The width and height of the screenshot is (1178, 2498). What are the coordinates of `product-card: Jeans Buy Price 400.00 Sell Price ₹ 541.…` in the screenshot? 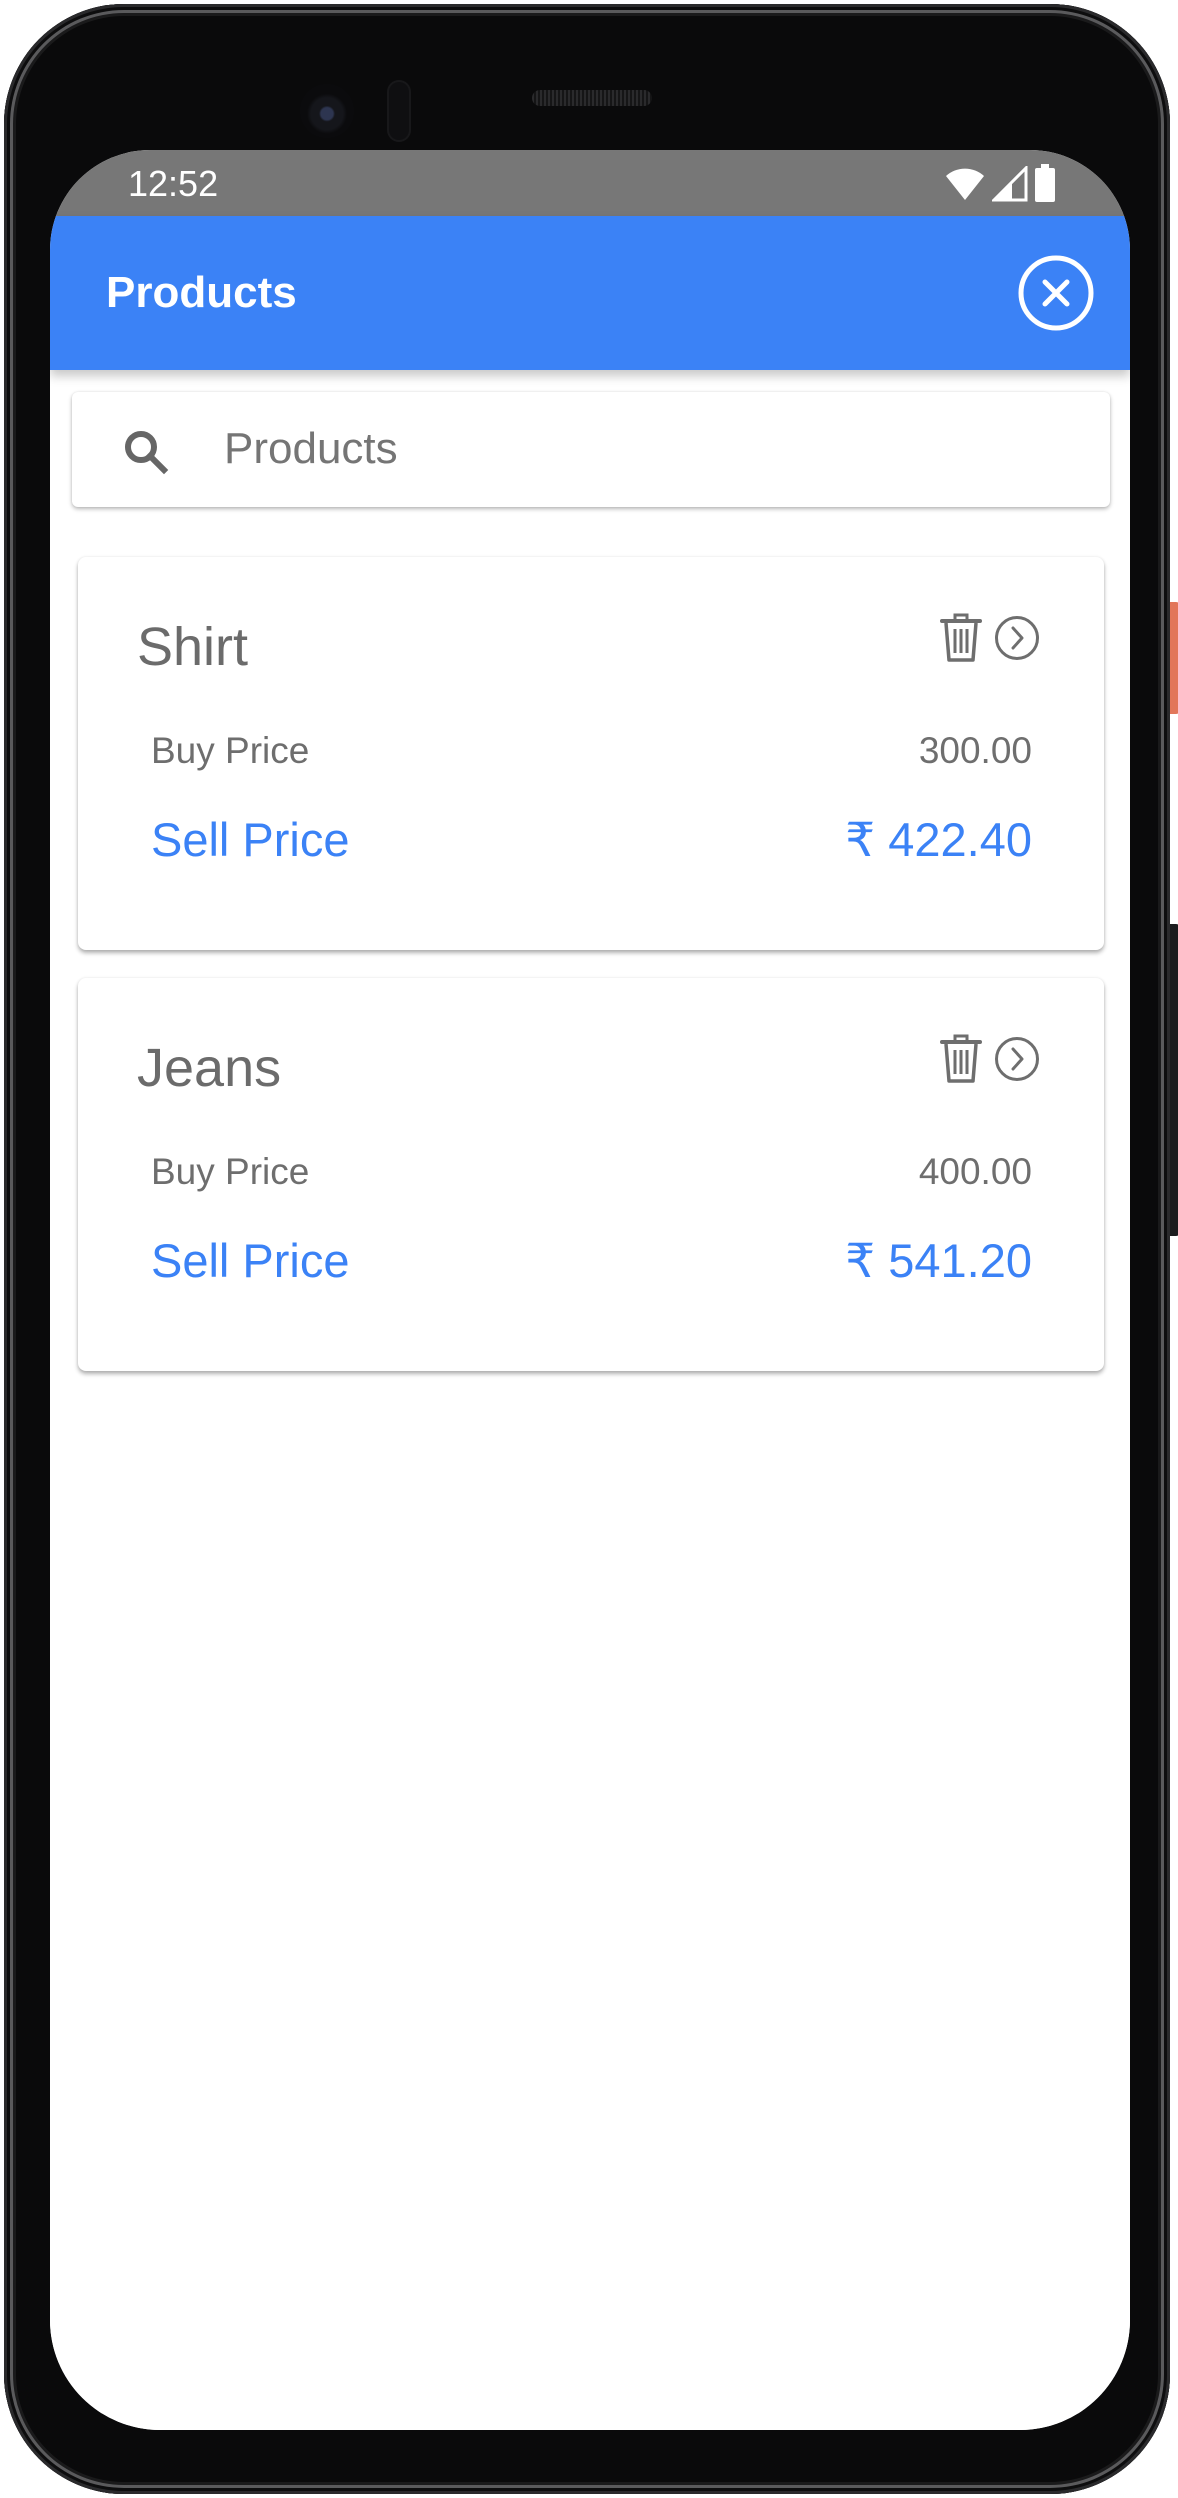 It's located at (591, 1174).